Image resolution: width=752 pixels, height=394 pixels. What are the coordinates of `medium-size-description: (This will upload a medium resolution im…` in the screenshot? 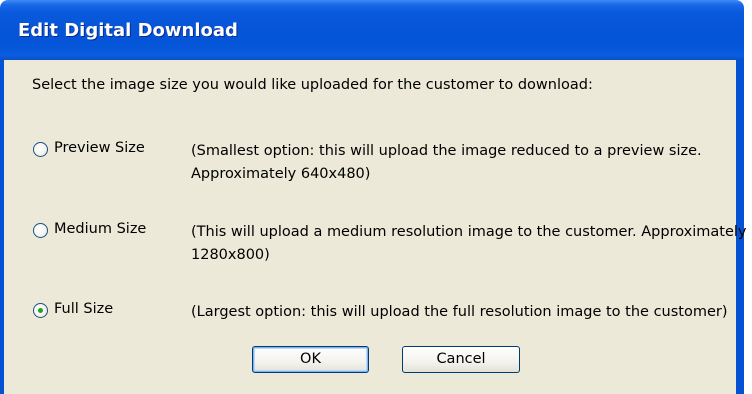 It's located at (469, 243).